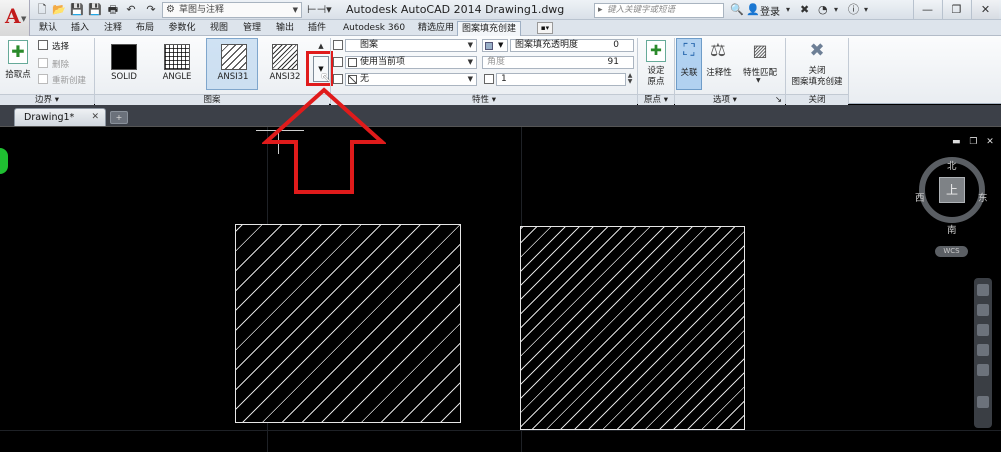 This screenshot has height=452, width=1001. I want to click on layer-icon, so click(489, 46).